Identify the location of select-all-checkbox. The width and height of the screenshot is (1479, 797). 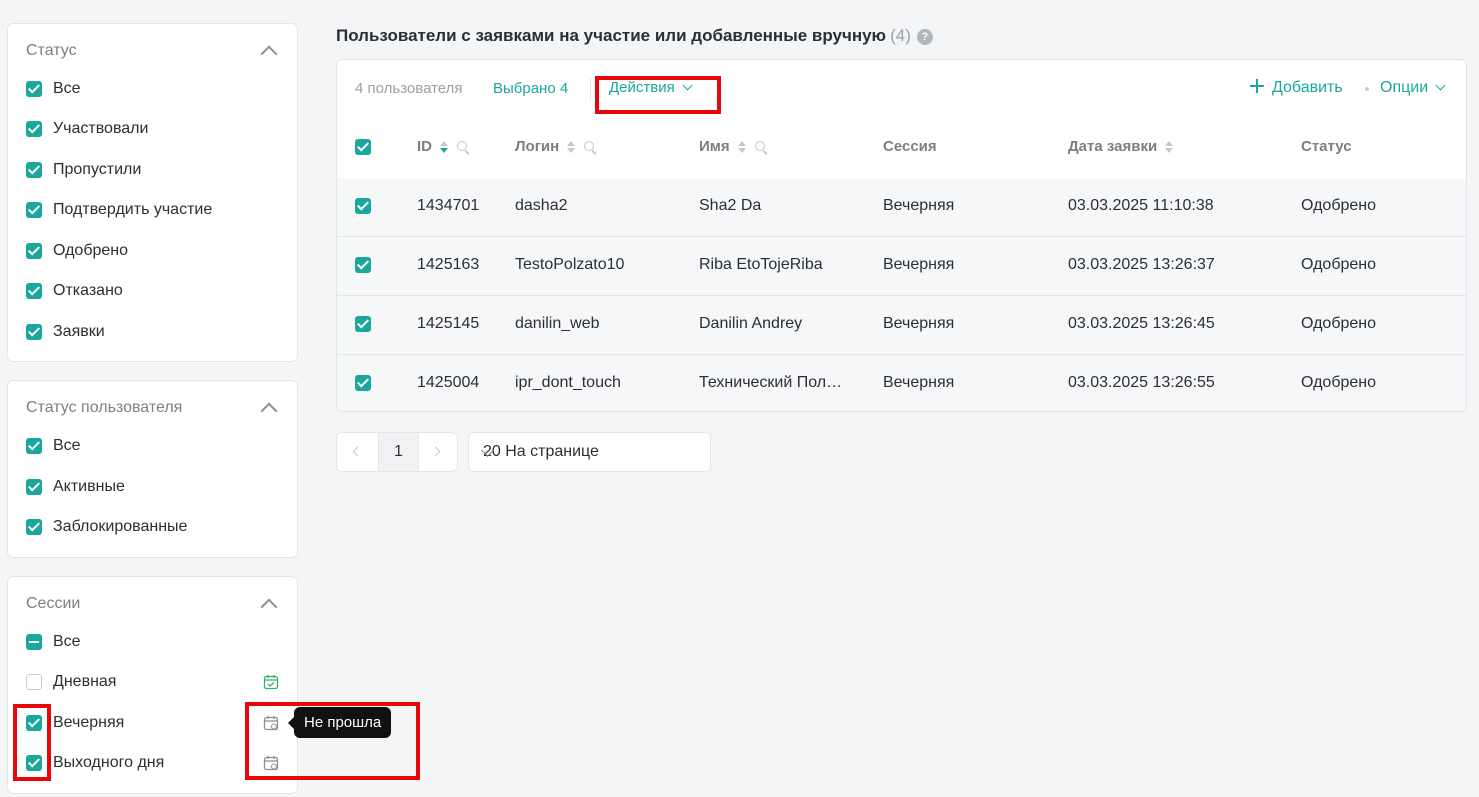
(363, 147).